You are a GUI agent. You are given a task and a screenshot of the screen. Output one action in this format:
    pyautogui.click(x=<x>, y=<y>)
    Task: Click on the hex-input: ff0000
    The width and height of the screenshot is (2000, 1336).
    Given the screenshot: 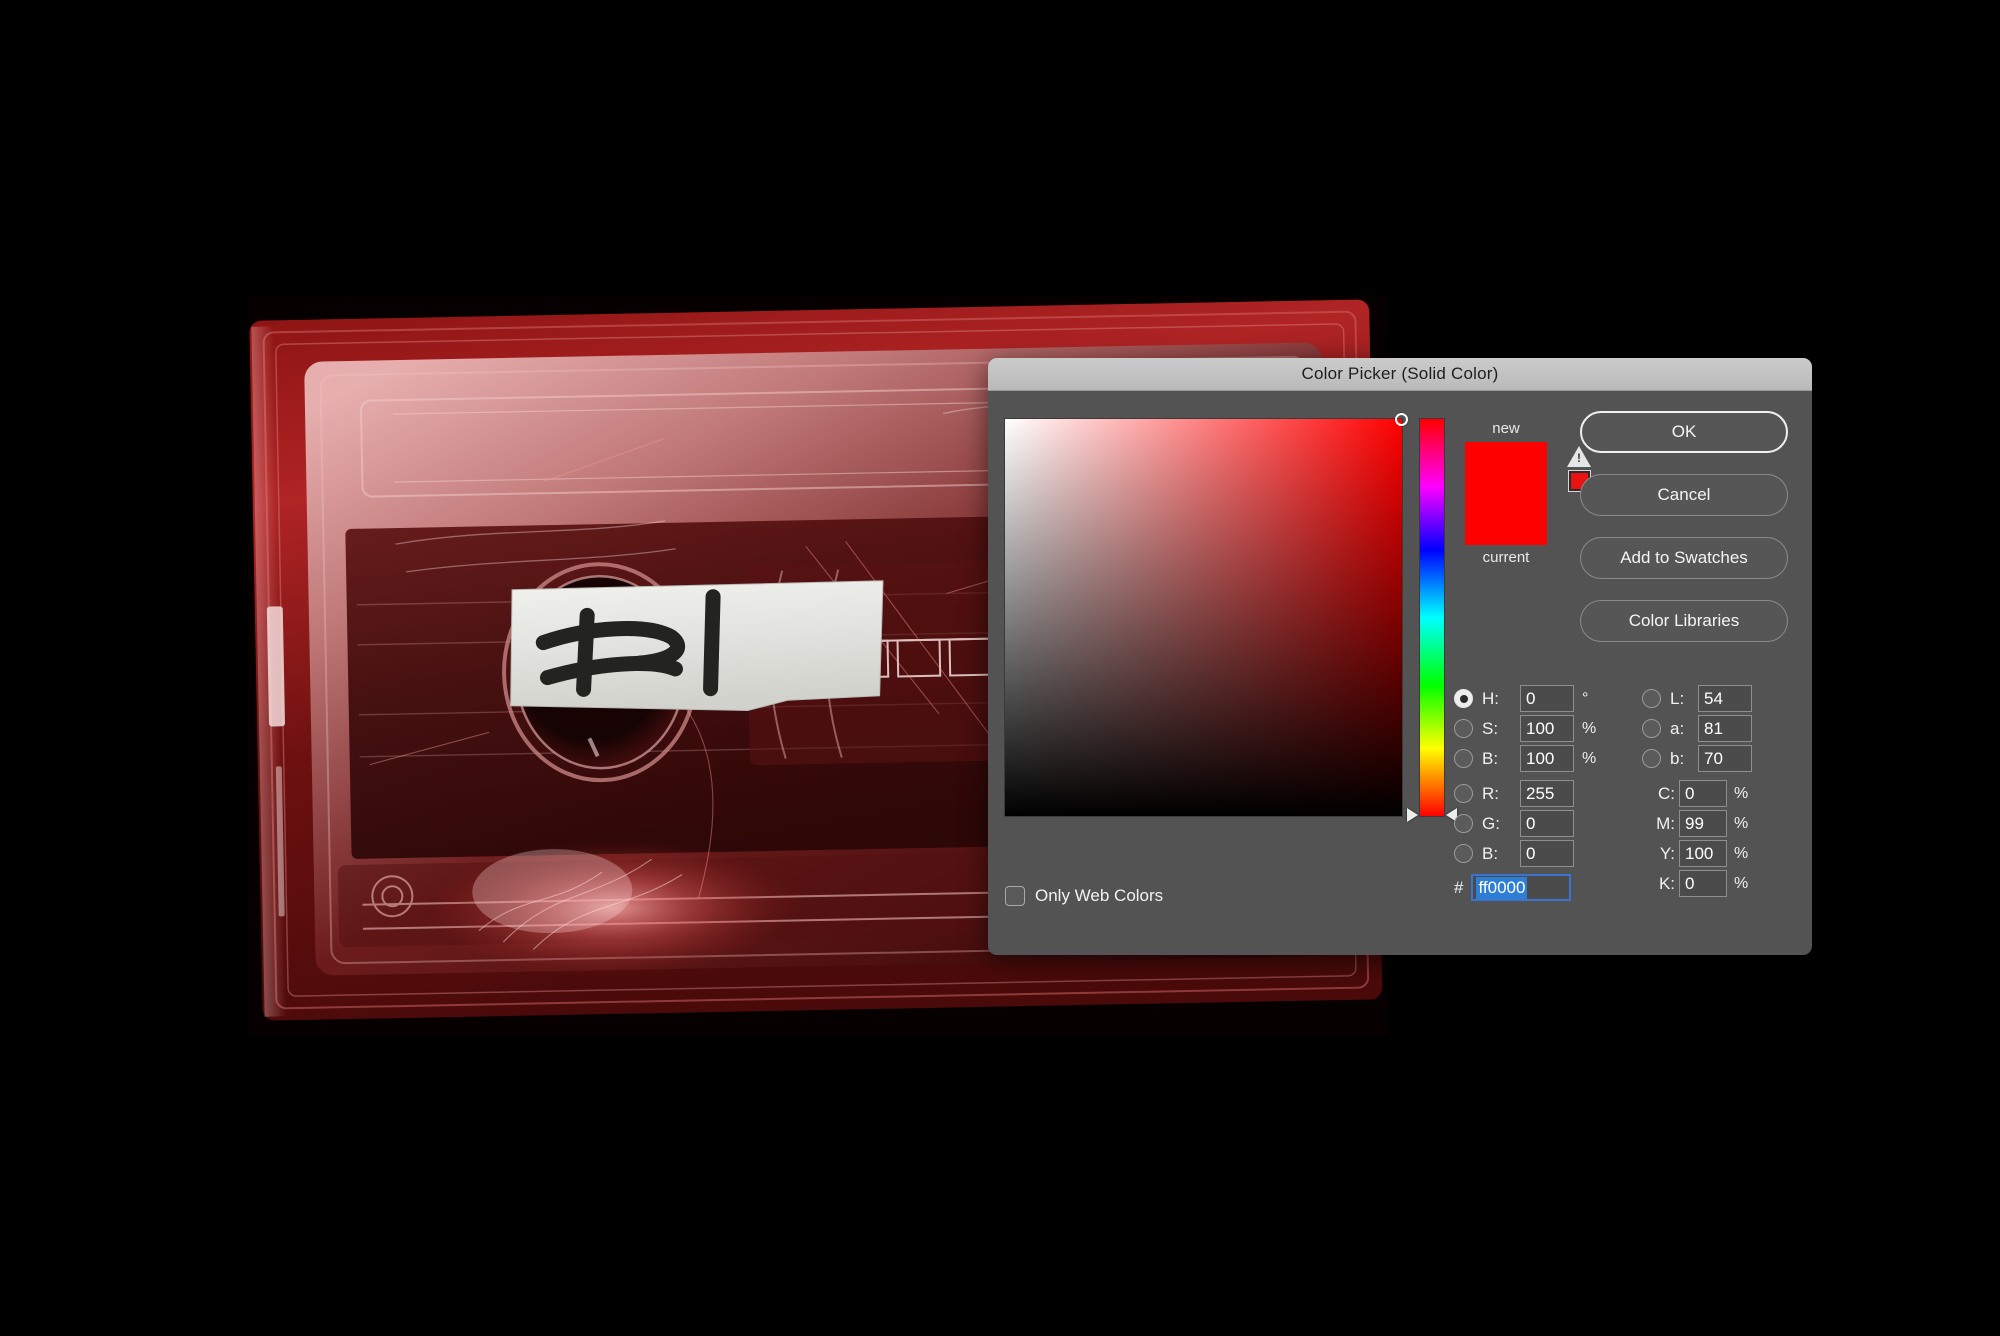 What is the action you would take?
    pyautogui.click(x=1521, y=887)
    